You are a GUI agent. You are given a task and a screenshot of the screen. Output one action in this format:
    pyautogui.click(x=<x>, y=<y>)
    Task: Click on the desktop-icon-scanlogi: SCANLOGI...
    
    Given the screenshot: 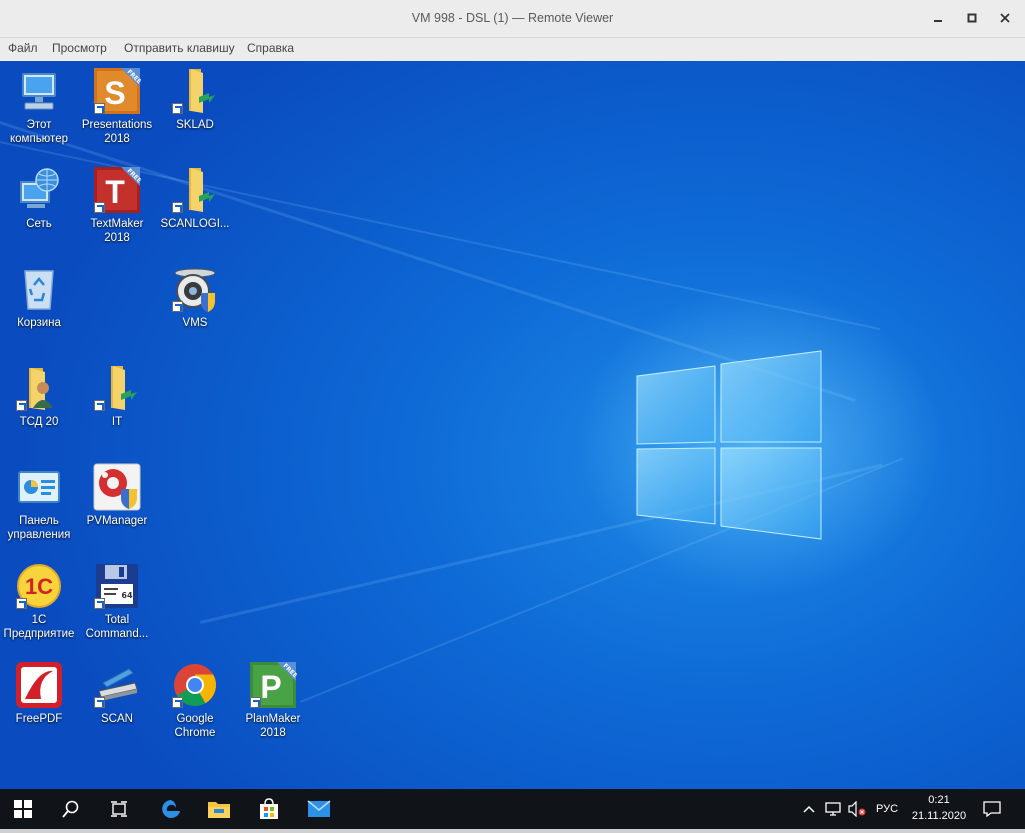 What is the action you would take?
    pyautogui.click(x=195, y=198)
    